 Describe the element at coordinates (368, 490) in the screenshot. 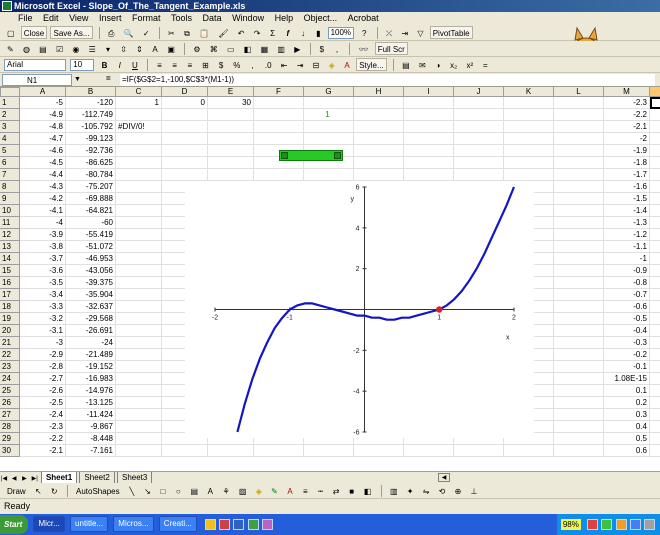

I see `3d-icon: ◧` at that location.